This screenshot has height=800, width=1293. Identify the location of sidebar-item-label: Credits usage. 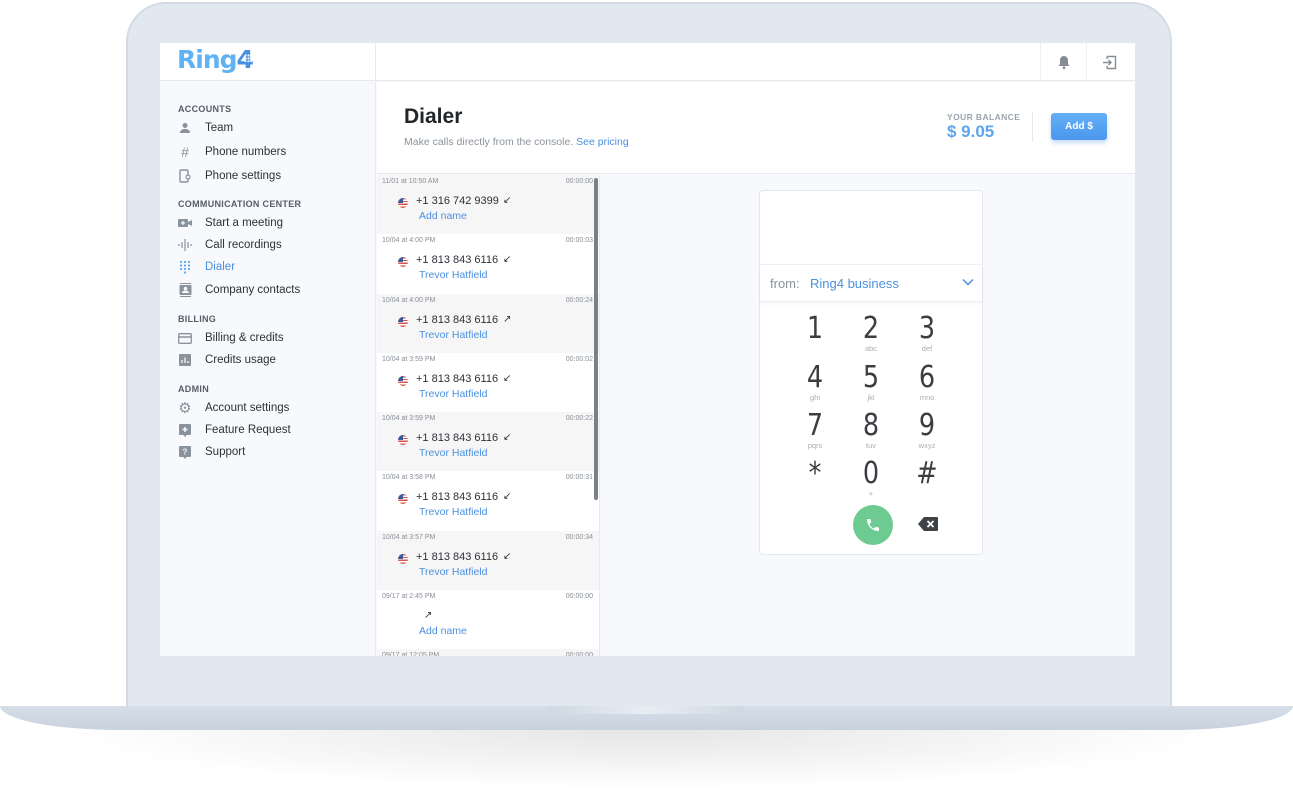
(240, 360).